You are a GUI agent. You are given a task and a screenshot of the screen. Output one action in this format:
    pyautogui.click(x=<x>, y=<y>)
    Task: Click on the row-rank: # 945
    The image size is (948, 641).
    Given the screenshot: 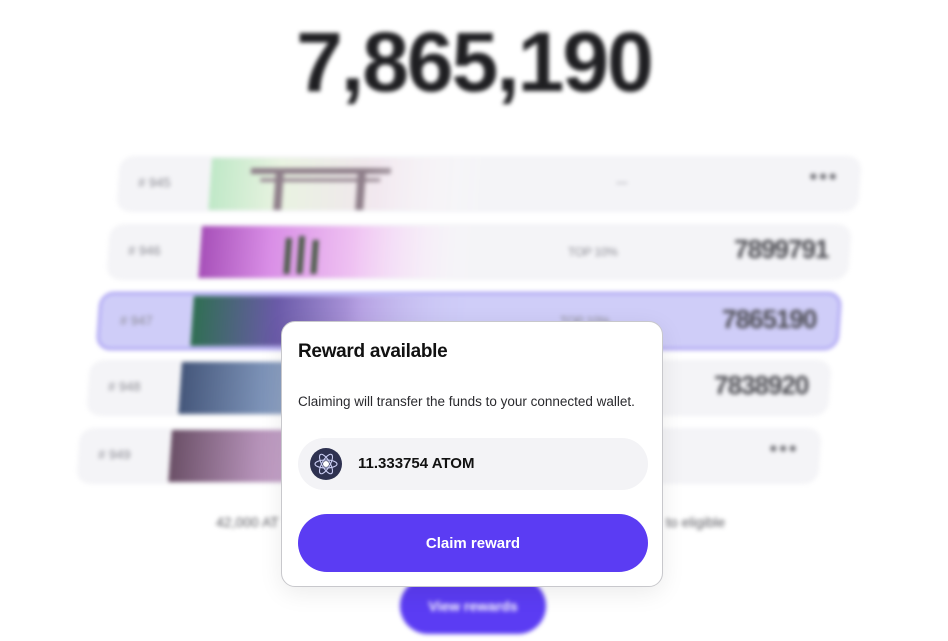 What is the action you would take?
    pyautogui.click(x=154, y=182)
    